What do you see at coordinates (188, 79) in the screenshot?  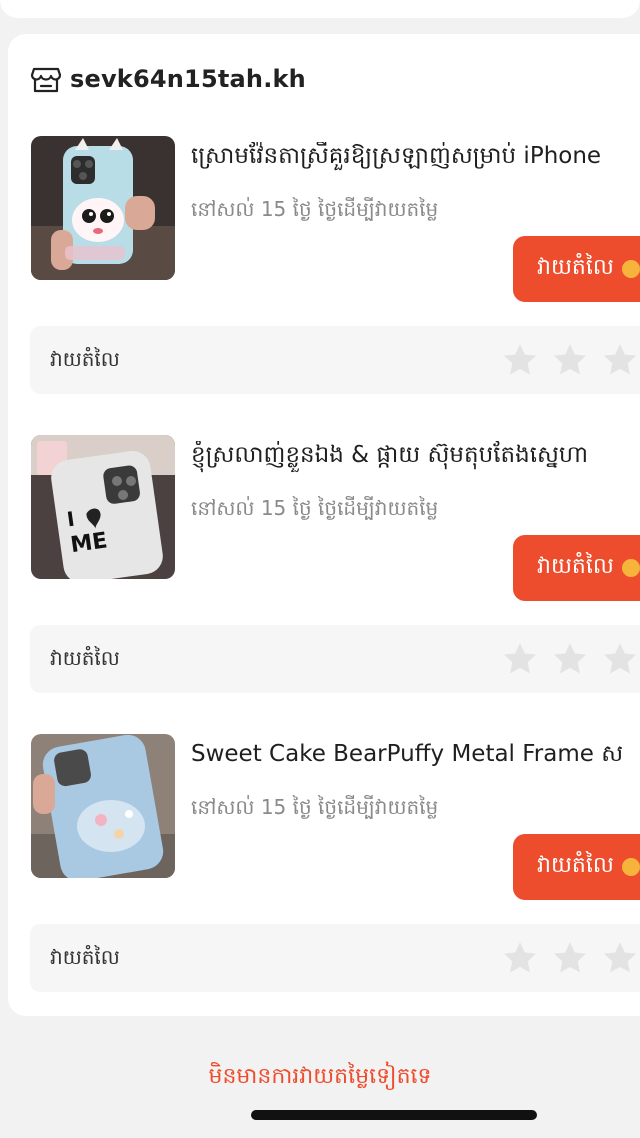 I see `store-name: sevk64n15tah.kh` at bounding box center [188, 79].